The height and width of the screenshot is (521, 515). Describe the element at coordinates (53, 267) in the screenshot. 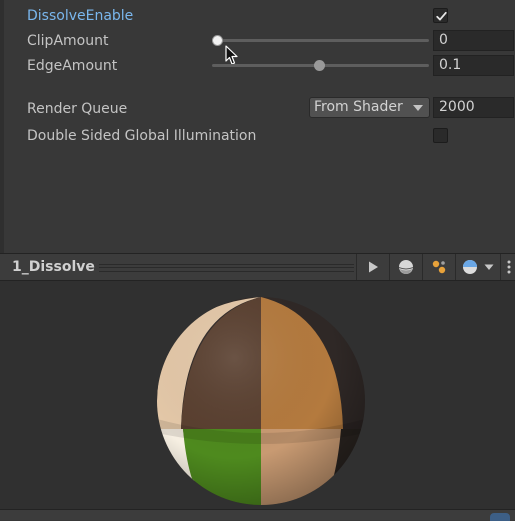

I see `preview-title: 1_Dissolve` at that location.